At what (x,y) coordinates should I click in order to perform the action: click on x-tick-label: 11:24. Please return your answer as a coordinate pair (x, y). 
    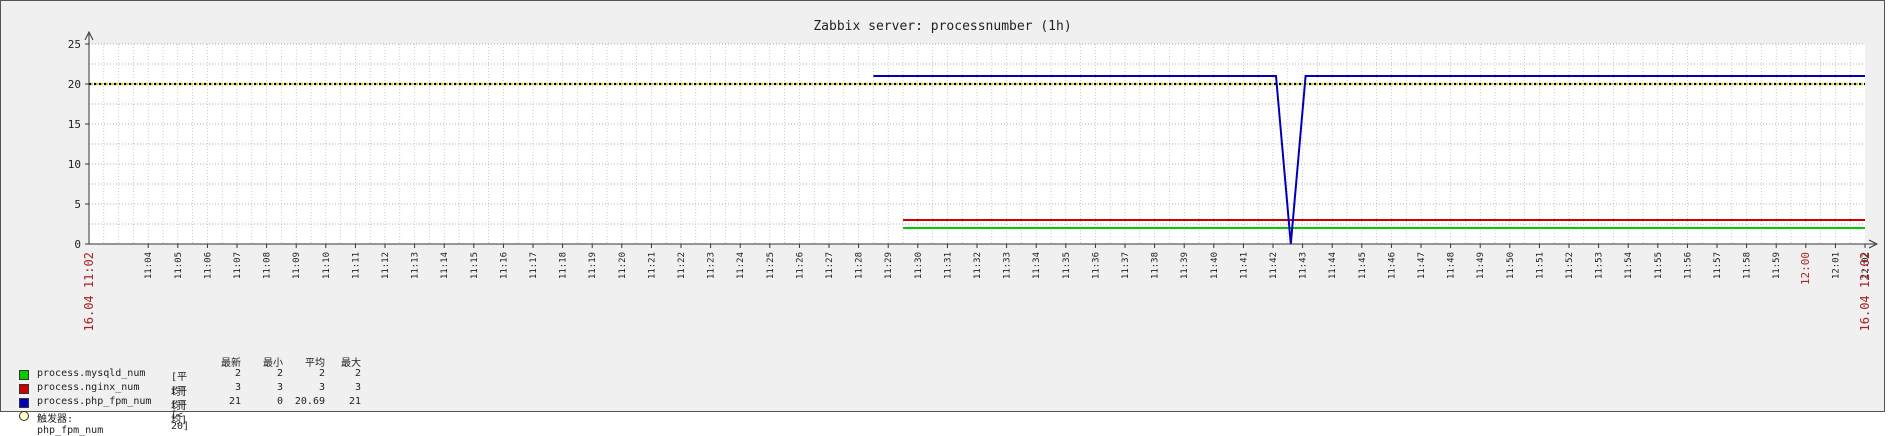
    Looking at the image, I should click on (741, 265).